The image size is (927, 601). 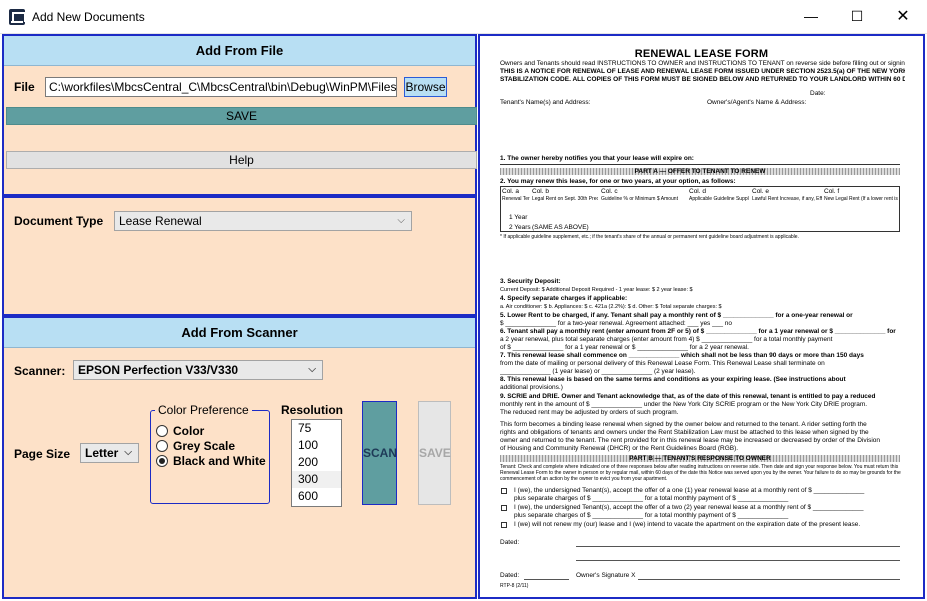 I want to click on row-note: (SAME AS ABOVE), so click(x=560, y=227).